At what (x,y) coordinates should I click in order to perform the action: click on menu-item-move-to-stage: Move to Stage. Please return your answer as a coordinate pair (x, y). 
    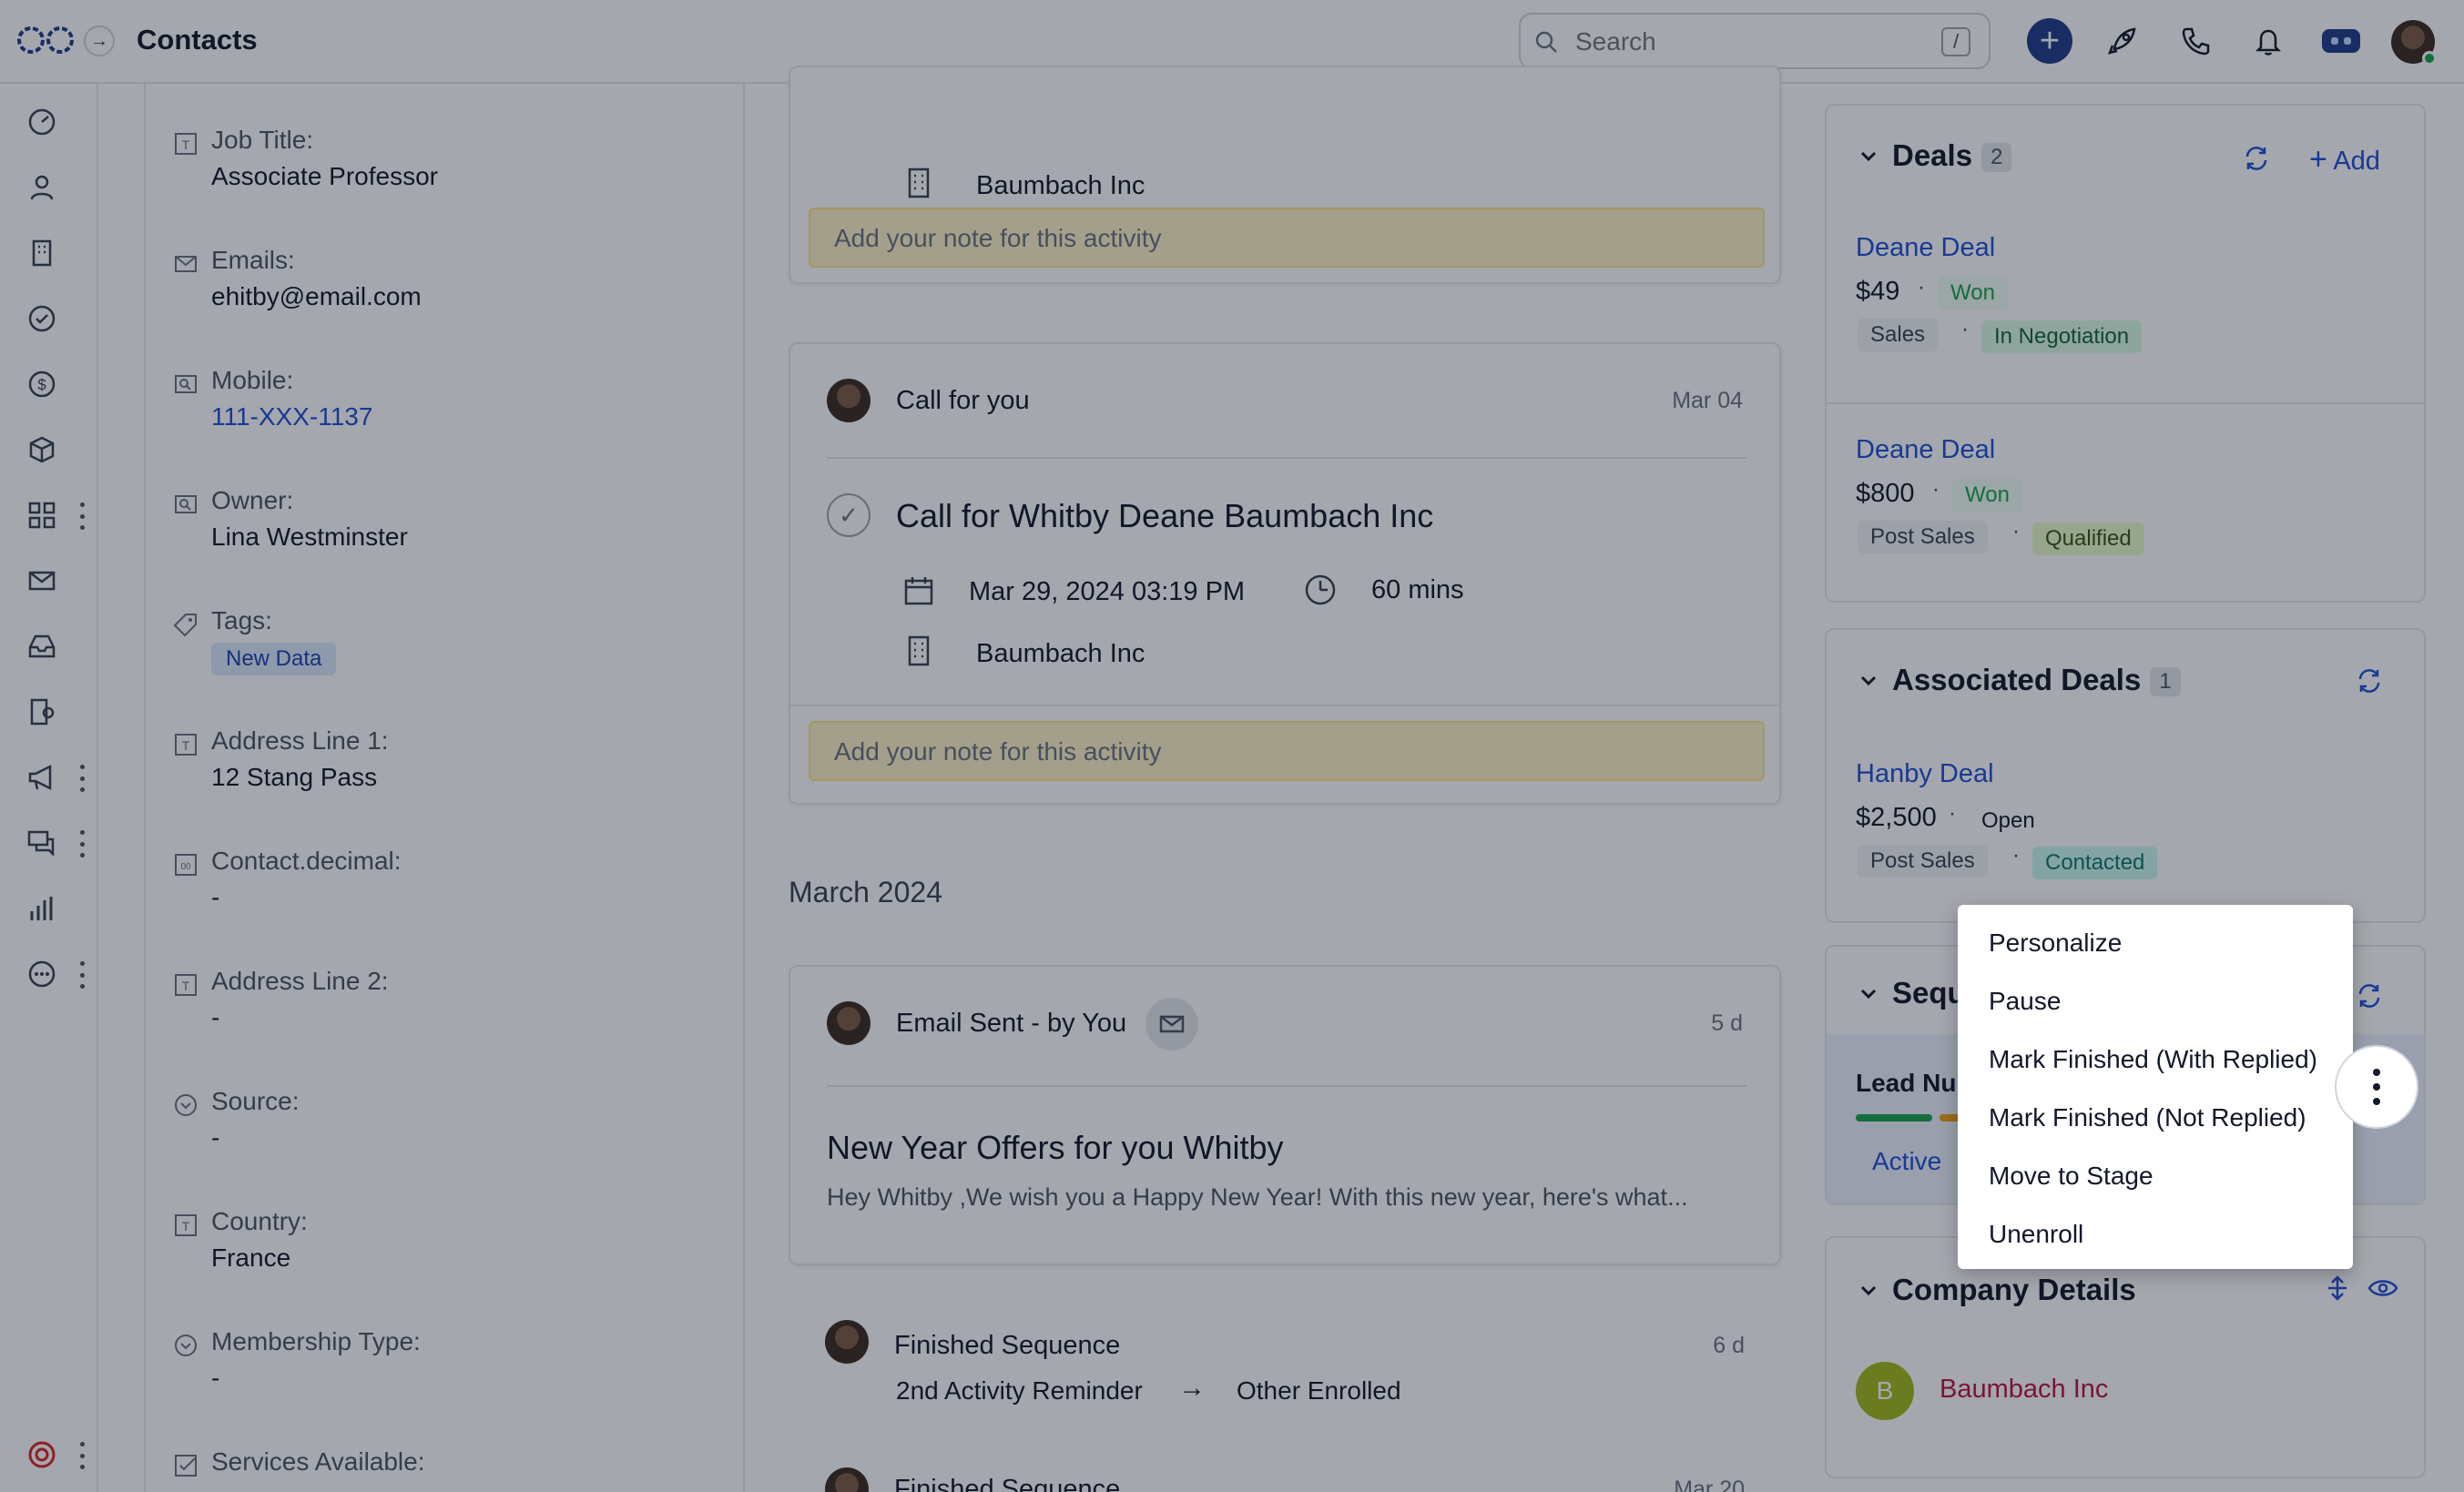
    Looking at the image, I should click on (2071, 1176).